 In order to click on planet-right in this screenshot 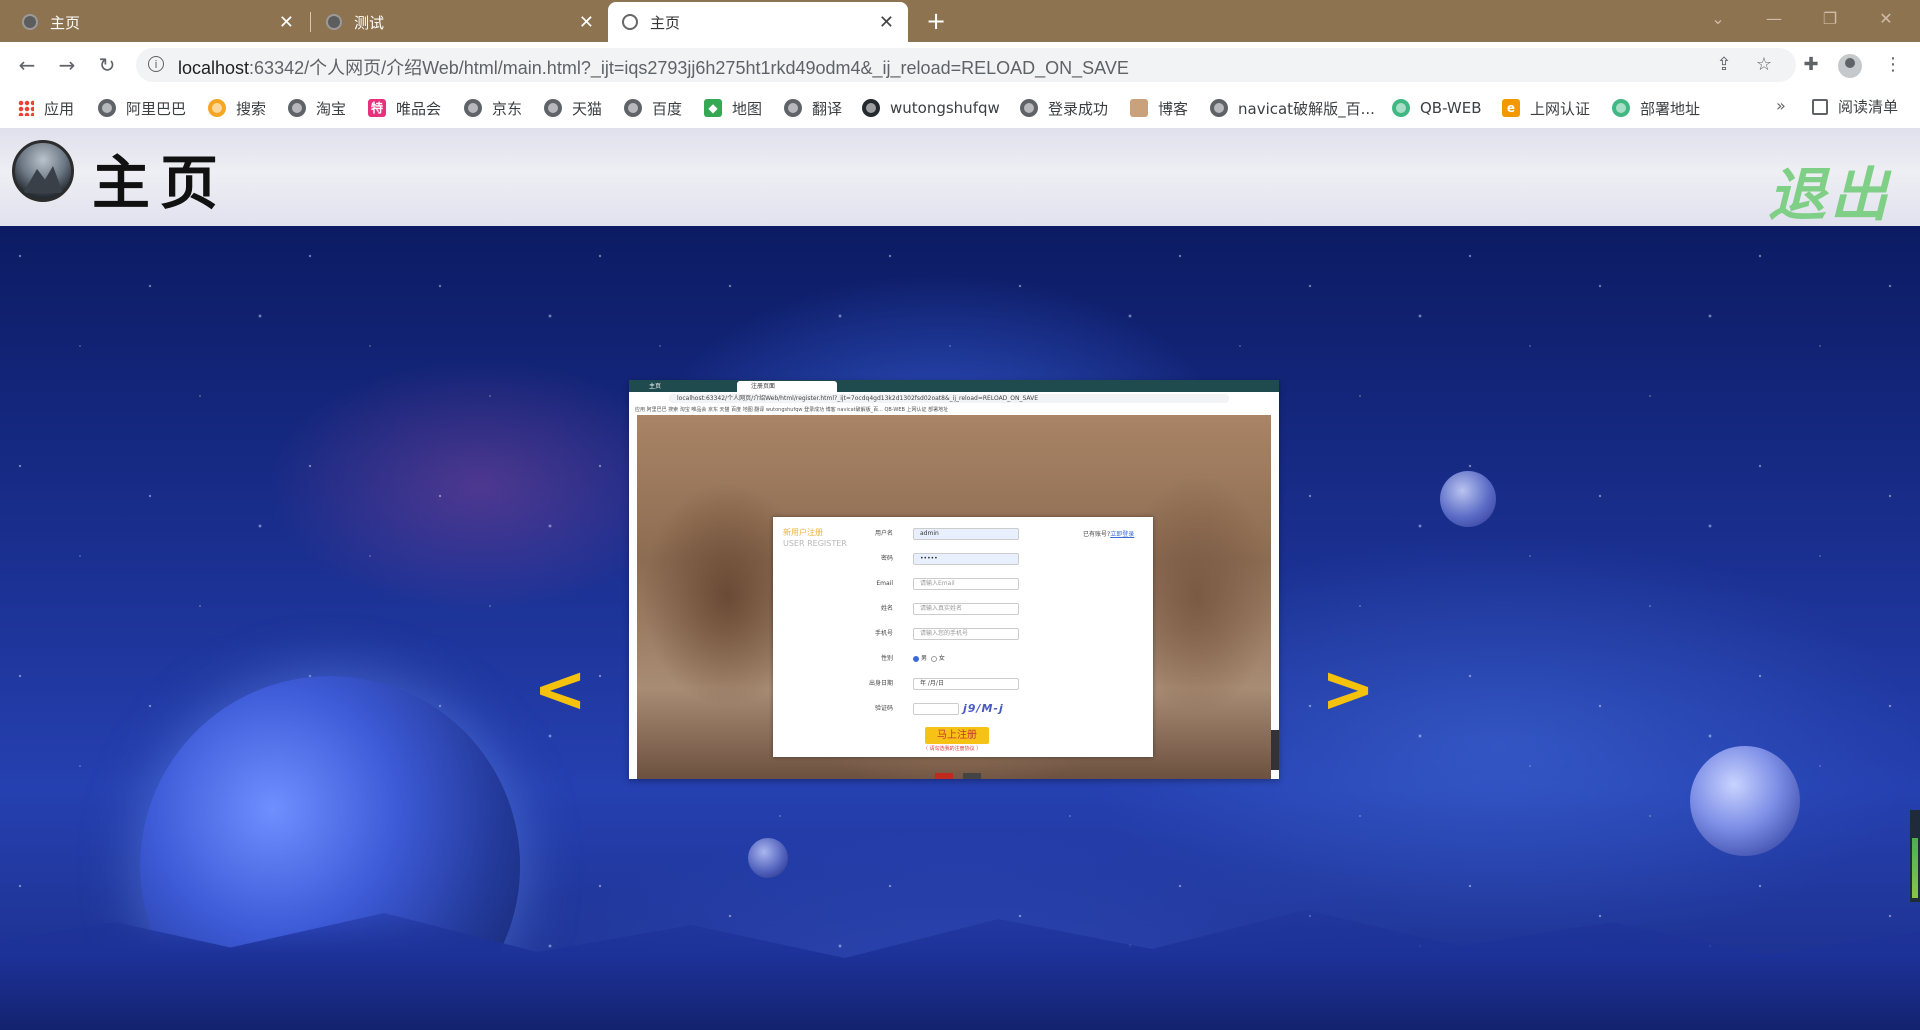, I will do `click(1745, 801)`.